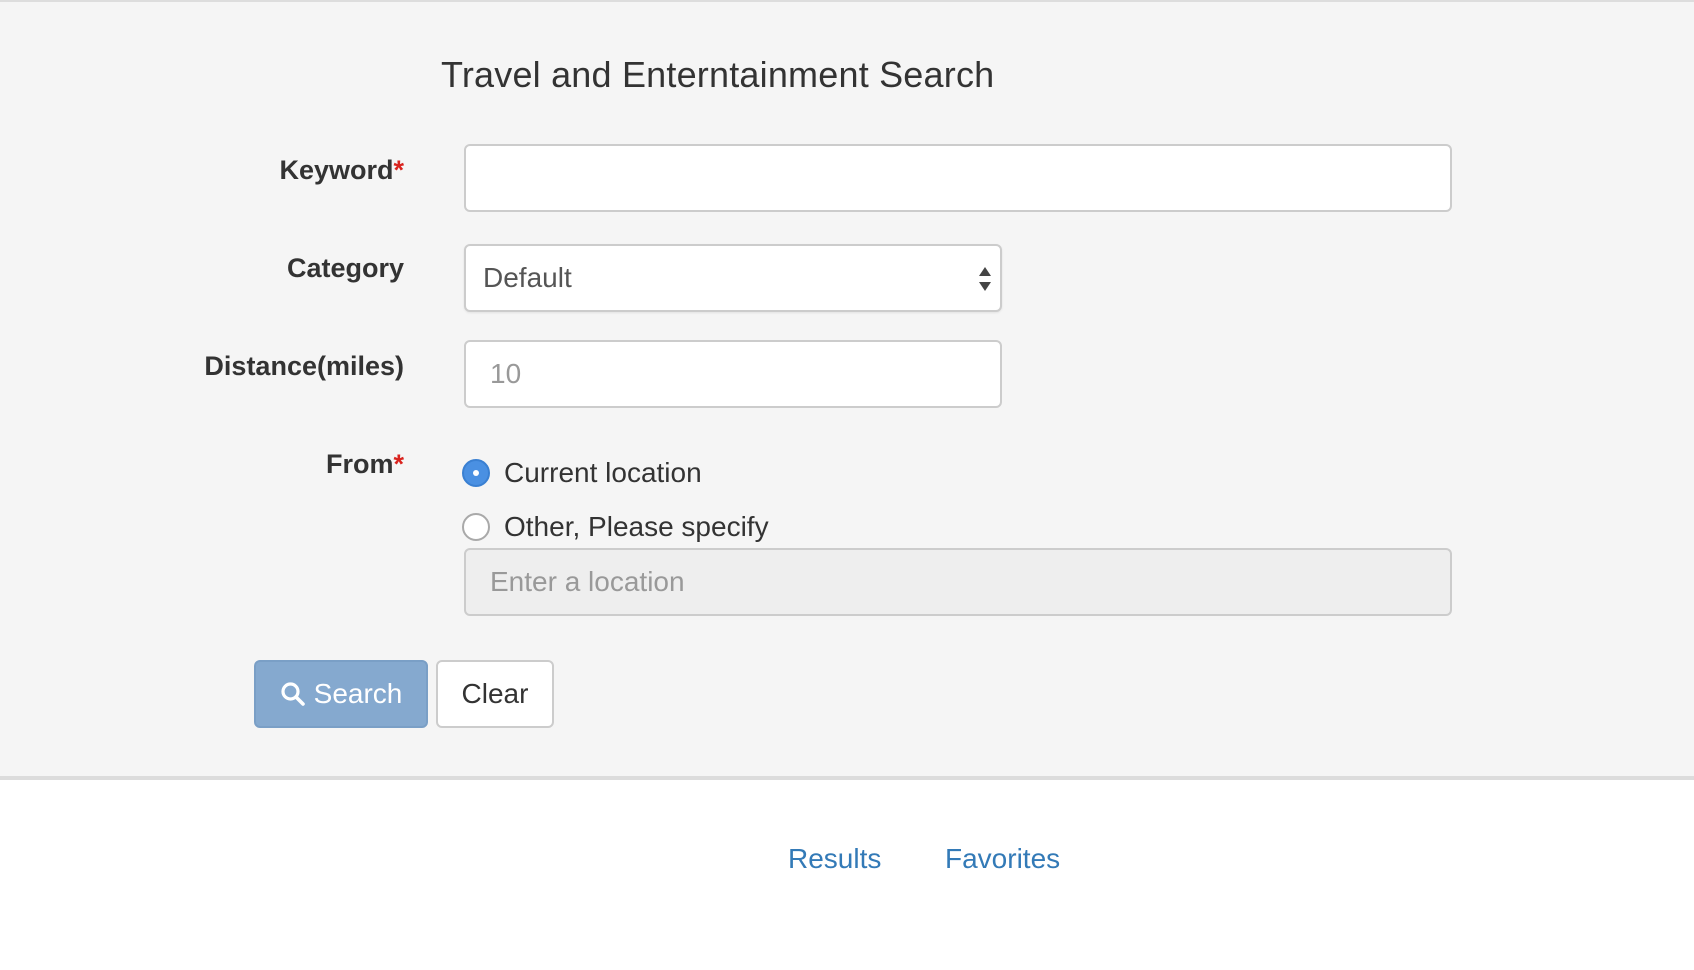  Describe the element at coordinates (359, 464) in the screenshot. I see `from-label-text: From` at that location.